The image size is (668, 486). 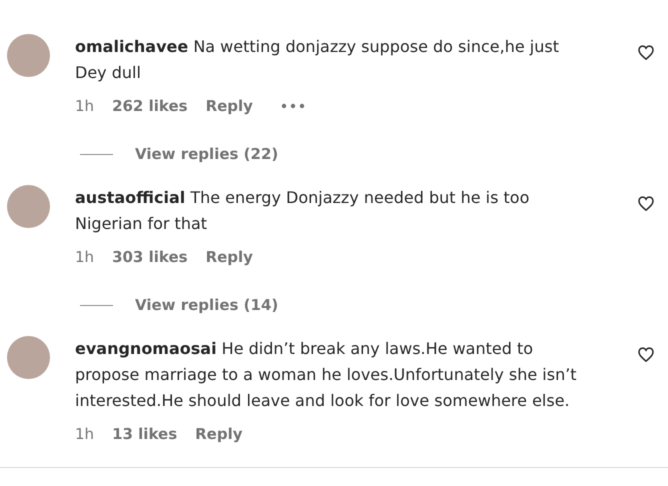 I want to click on comment-text: evangnomaosai He didn’t break any laws.He wanted to propose marriage to a woman he loves.Unfortunately she isn’t interested.He should leave and look for love somewhere else., so click(x=326, y=375).